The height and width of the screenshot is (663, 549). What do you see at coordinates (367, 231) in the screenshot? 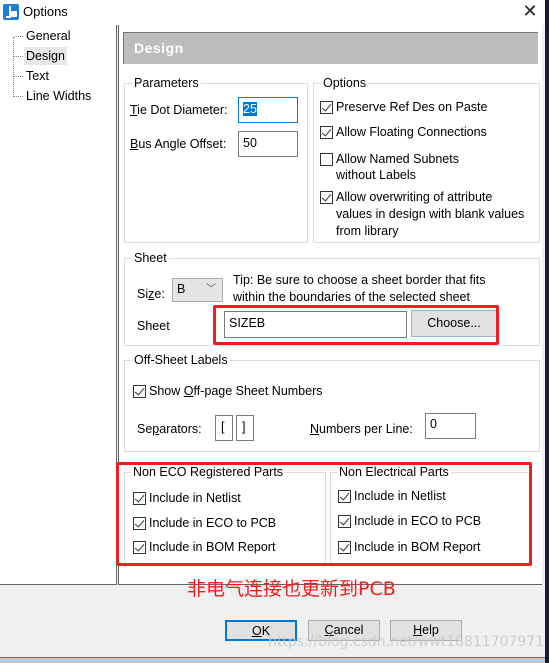
I see `allow-overwriting-label-line3: from library` at bounding box center [367, 231].